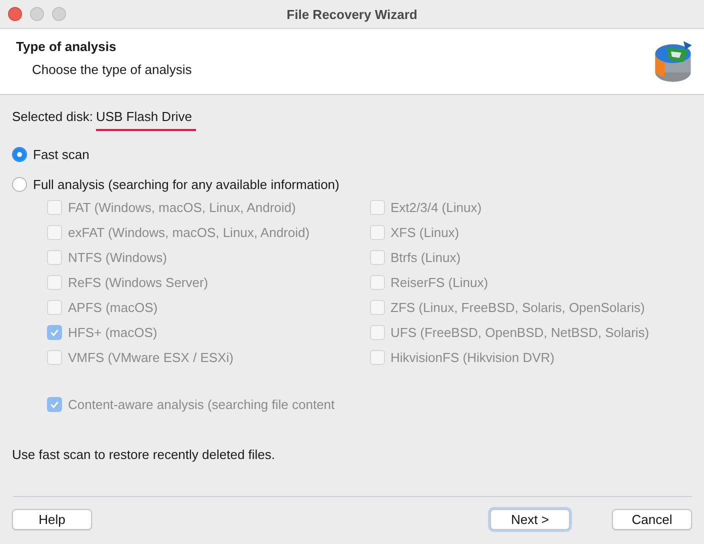  What do you see at coordinates (146, 120) in the screenshot?
I see `disk-name: USB Flash Drive` at bounding box center [146, 120].